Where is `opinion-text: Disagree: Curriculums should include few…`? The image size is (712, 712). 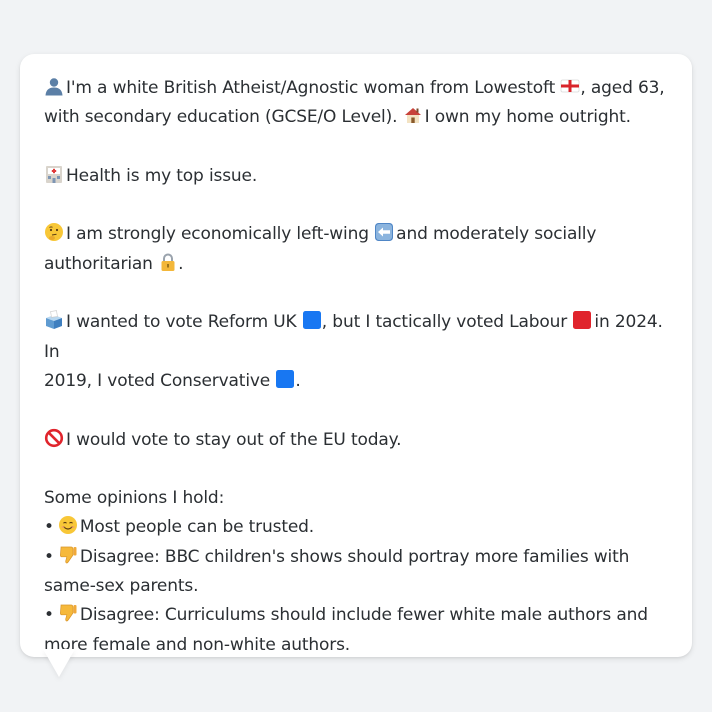 opinion-text: Disagree: Curriculums should include few… is located at coordinates (363, 615).